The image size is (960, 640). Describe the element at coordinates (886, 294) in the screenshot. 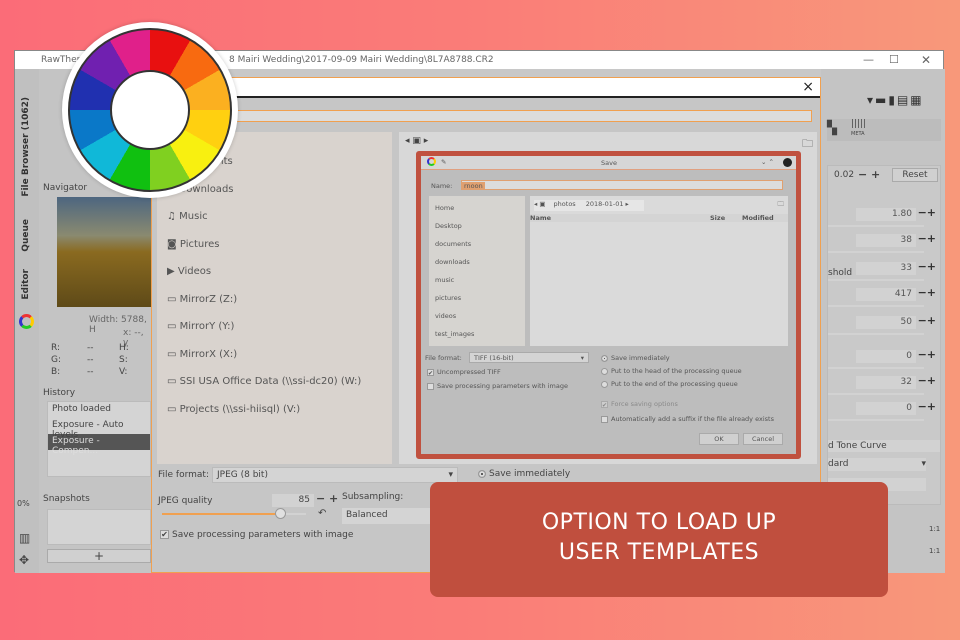

I see `slider-value: 417` at that location.